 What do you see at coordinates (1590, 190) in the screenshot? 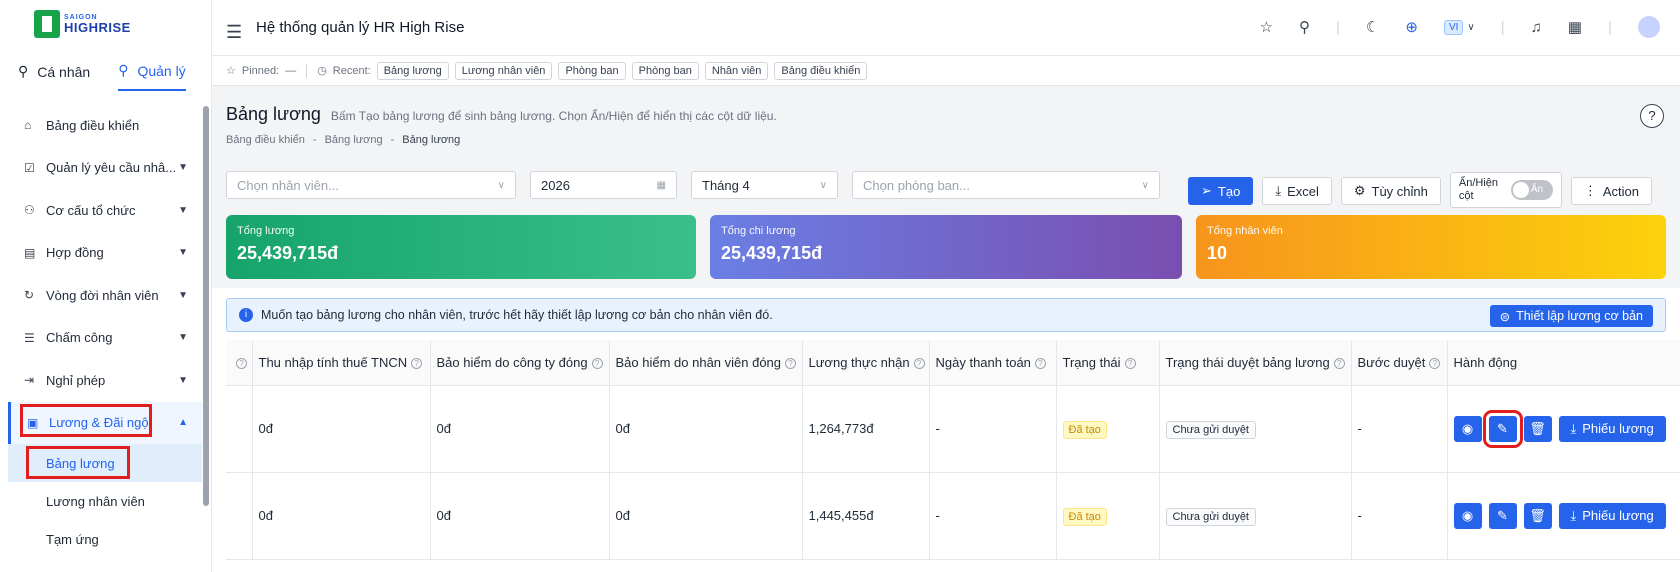
I see `more-vertical-icon: ⋮` at bounding box center [1590, 190].